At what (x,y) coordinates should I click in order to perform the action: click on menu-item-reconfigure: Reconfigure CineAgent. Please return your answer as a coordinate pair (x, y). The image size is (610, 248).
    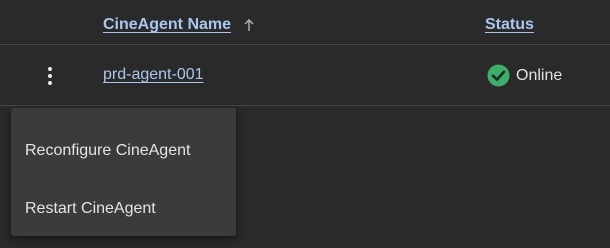
    Looking at the image, I should click on (123, 145).